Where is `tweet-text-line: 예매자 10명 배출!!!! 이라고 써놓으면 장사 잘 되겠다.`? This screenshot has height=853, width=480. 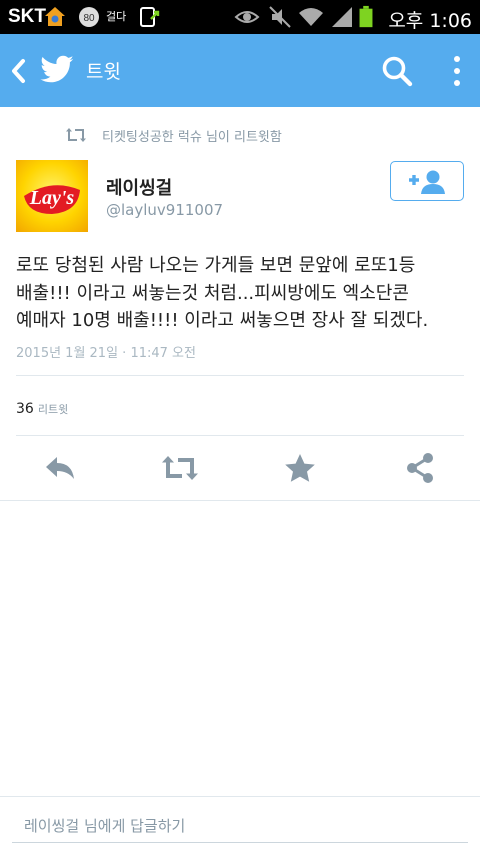 tweet-text-line: 예매자 10명 배출!!!! 이라고 써놓으면 장사 잘 되겠다. is located at coordinates (222, 320).